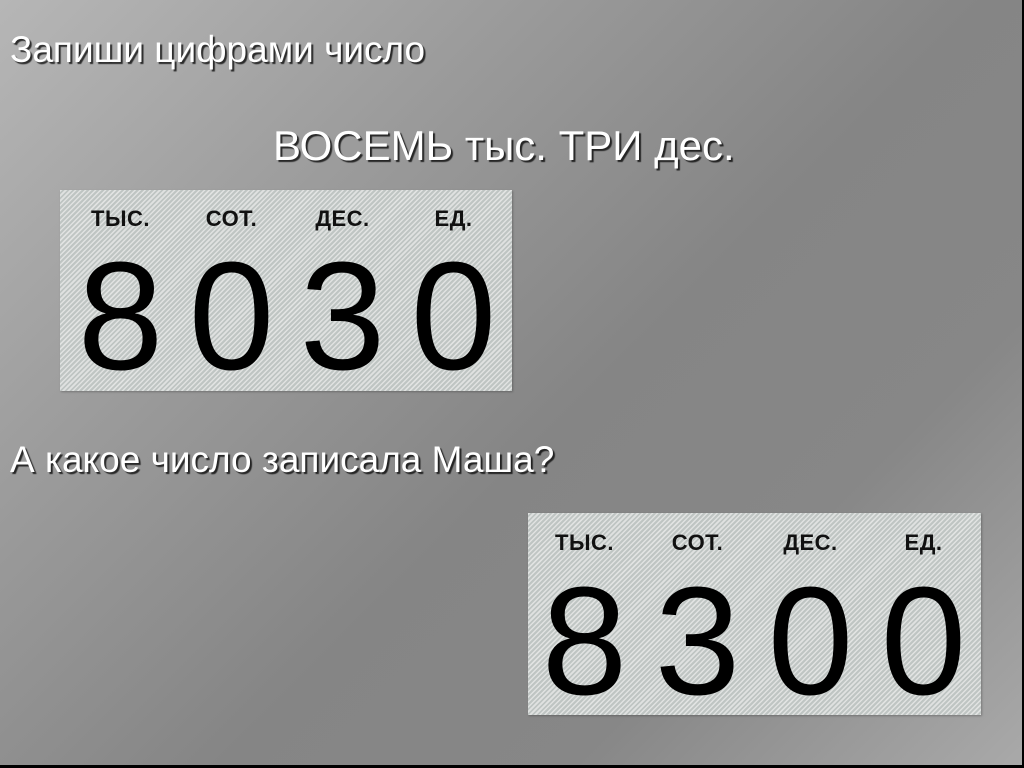 The height and width of the screenshot is (768, 1024). I want to click on column-hundreds: СОТ. 0, so click(231, 293).